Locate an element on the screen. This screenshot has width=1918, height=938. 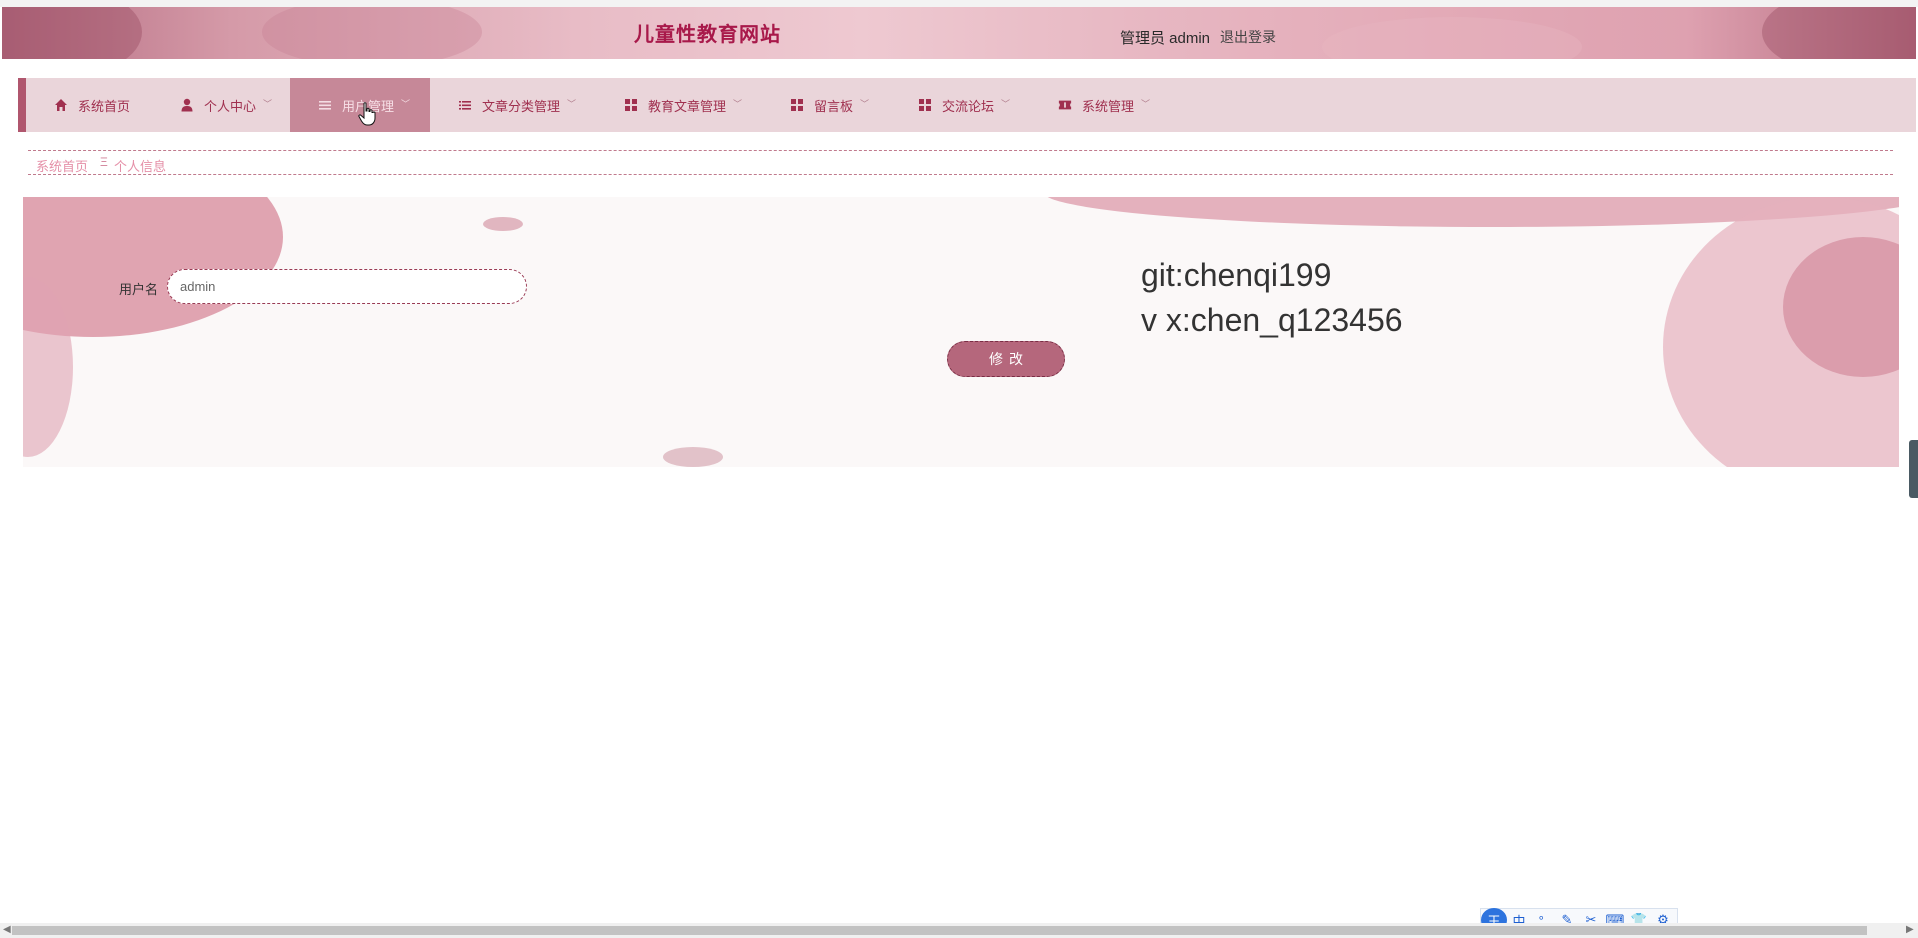
horizontal-scrollbar: ◀ ▶ is located at coordinates (959, 930).